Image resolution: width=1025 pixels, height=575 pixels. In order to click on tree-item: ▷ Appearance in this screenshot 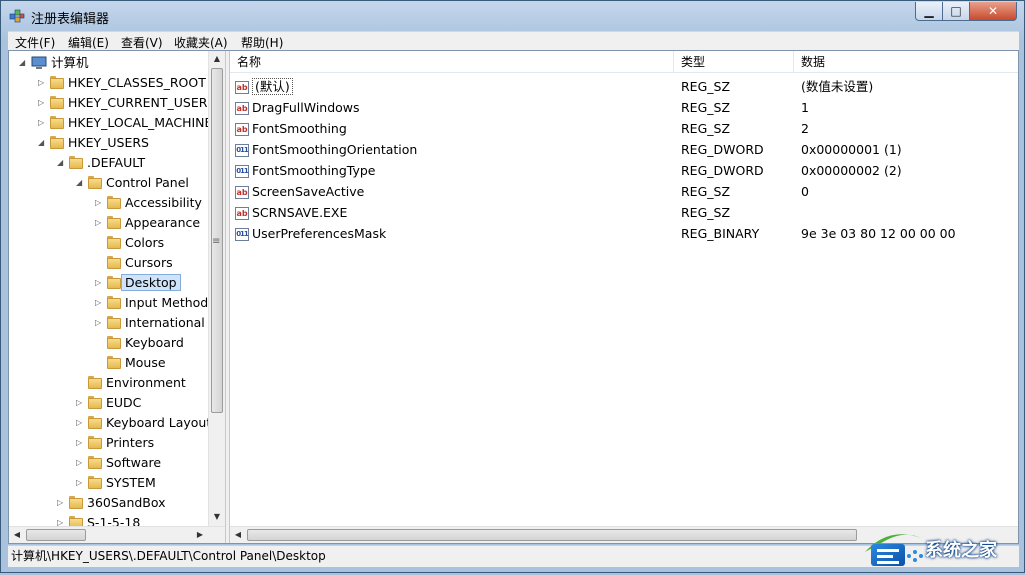, I will do `click(147, 223)`.